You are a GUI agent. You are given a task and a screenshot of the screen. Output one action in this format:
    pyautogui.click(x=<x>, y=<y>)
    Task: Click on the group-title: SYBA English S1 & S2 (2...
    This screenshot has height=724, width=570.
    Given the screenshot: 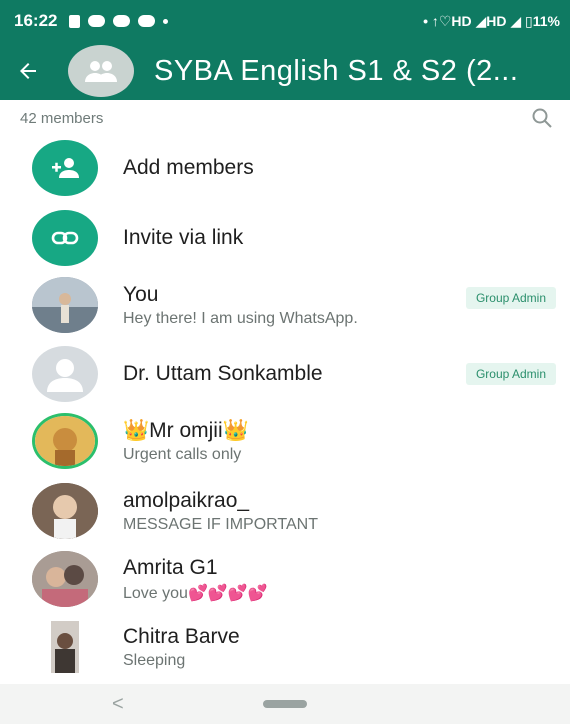 What is the action you would take?
    pyautogui.click(x=336, y=71)
    